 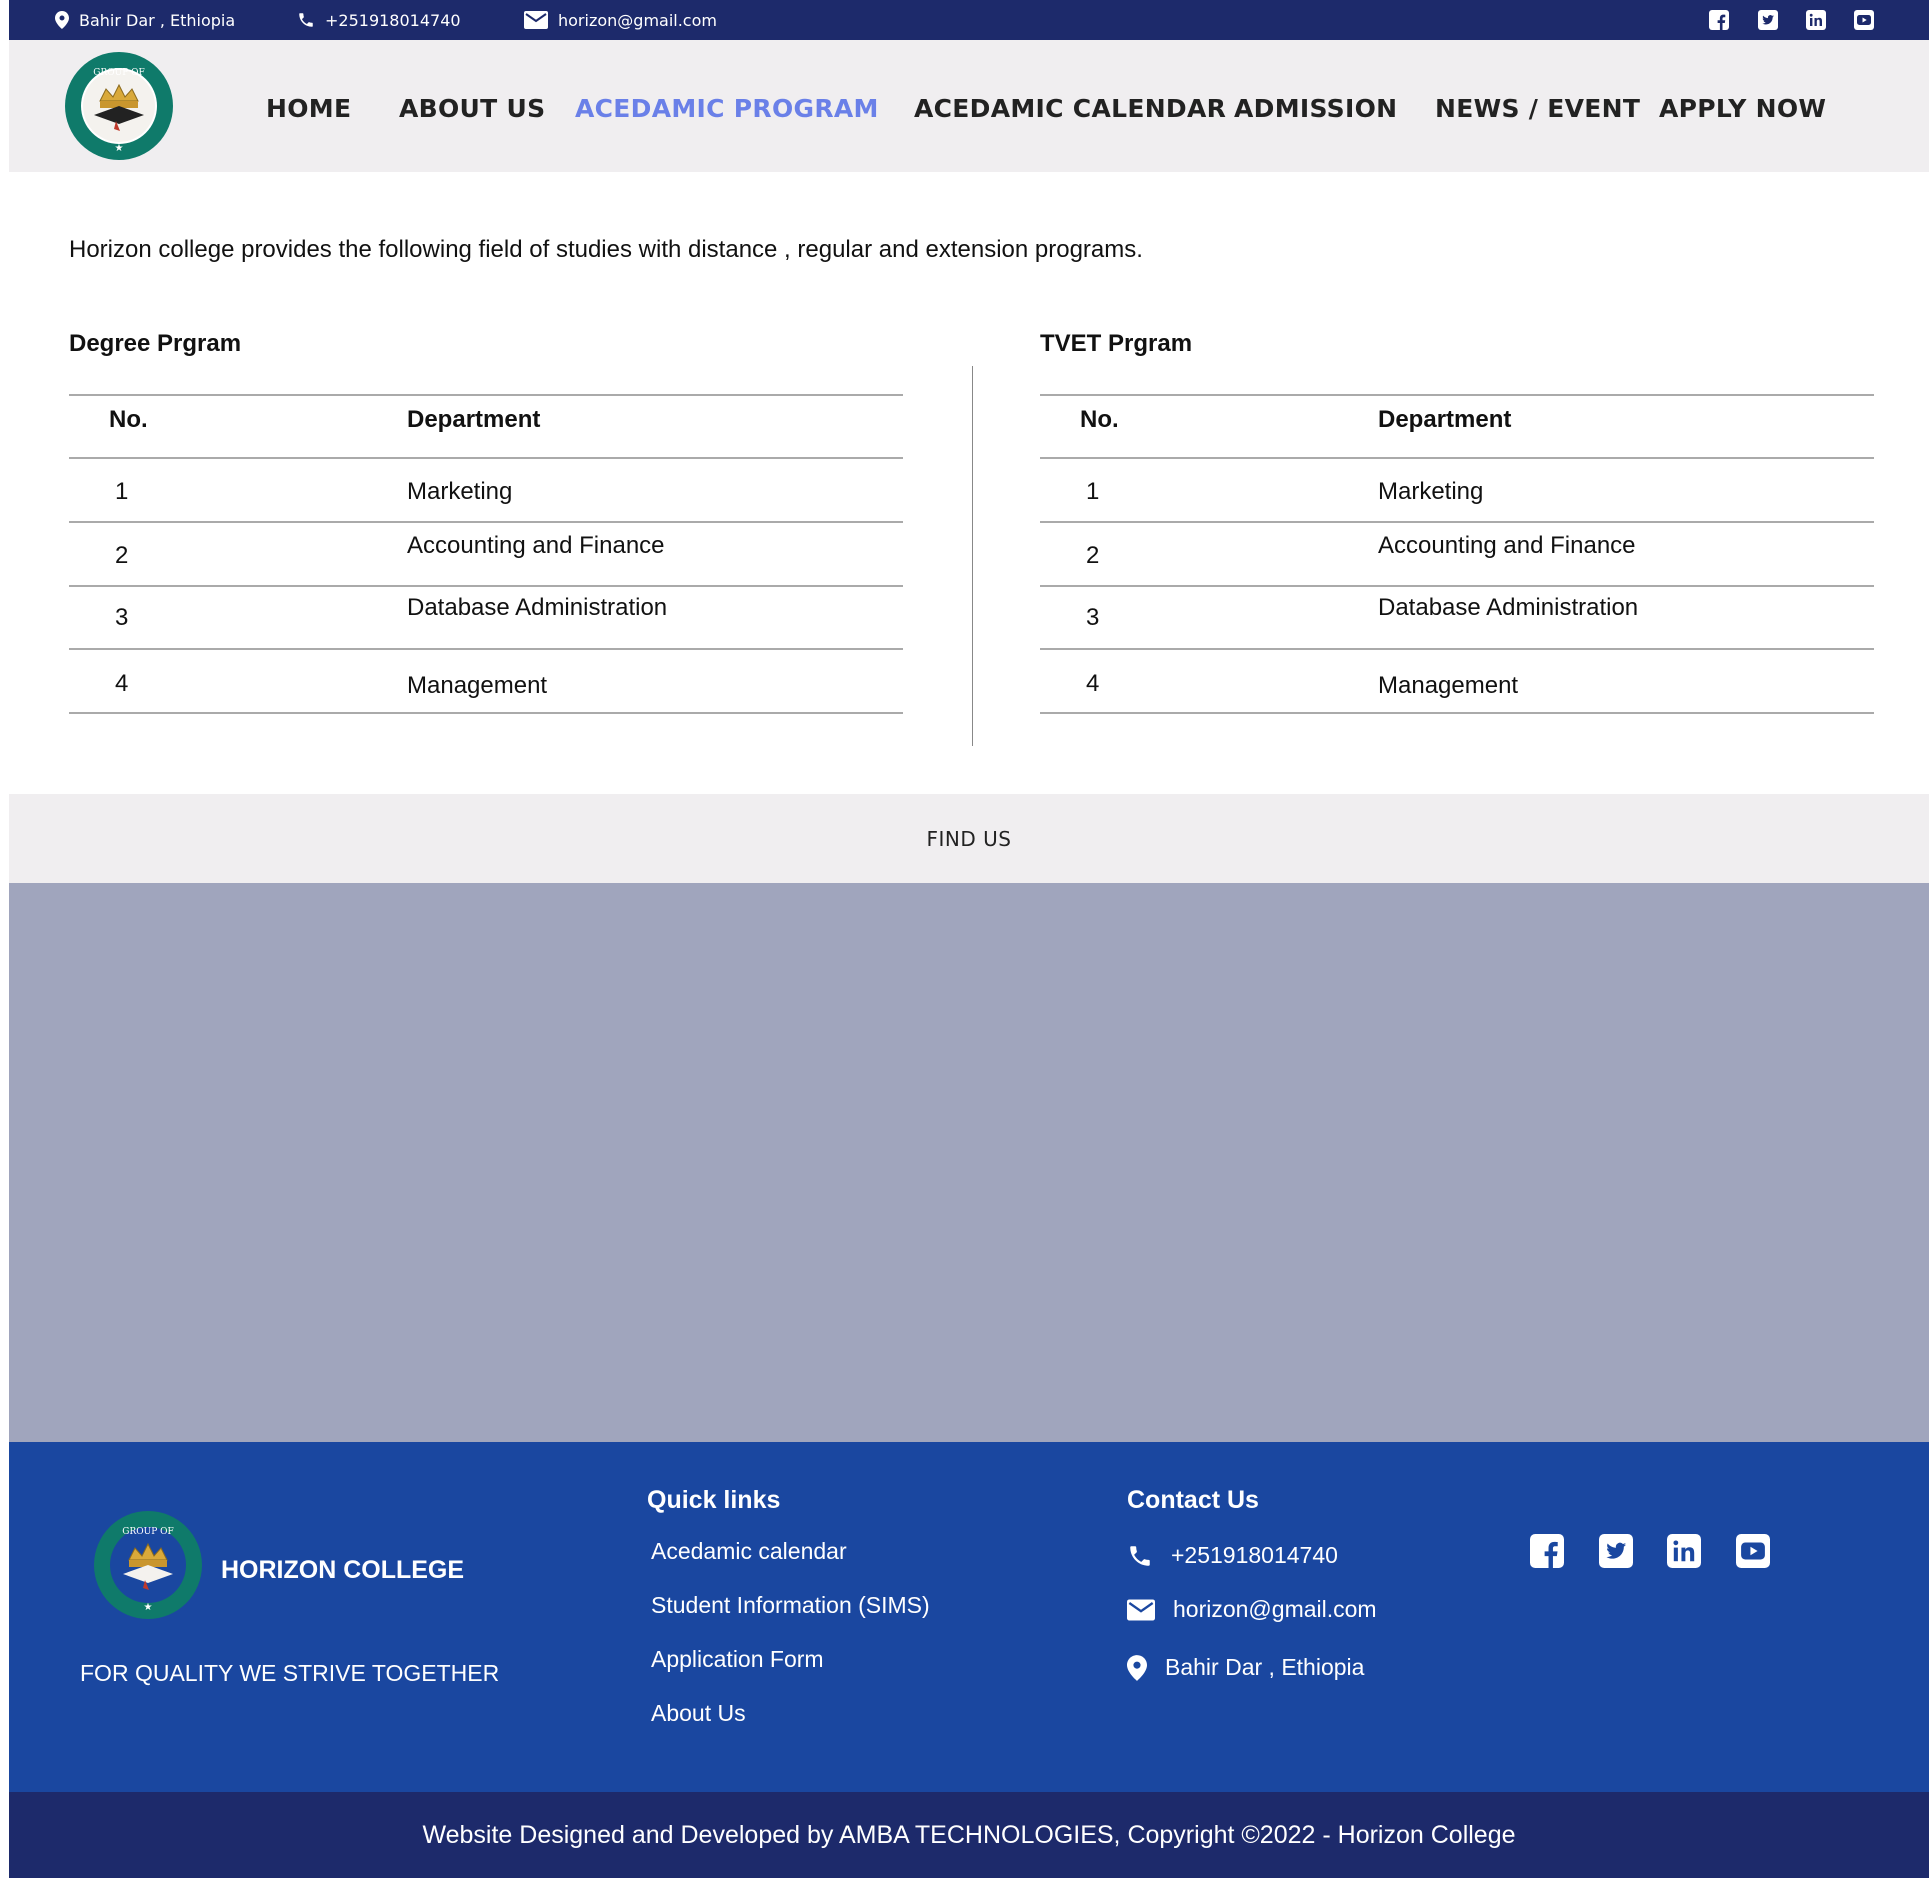 What do you see at coordinates (1070, 108) in the screenshot?
I see `nav-academic-calendar: ACEDAMIC CALENDAR` at bounding box center [1070, 108].